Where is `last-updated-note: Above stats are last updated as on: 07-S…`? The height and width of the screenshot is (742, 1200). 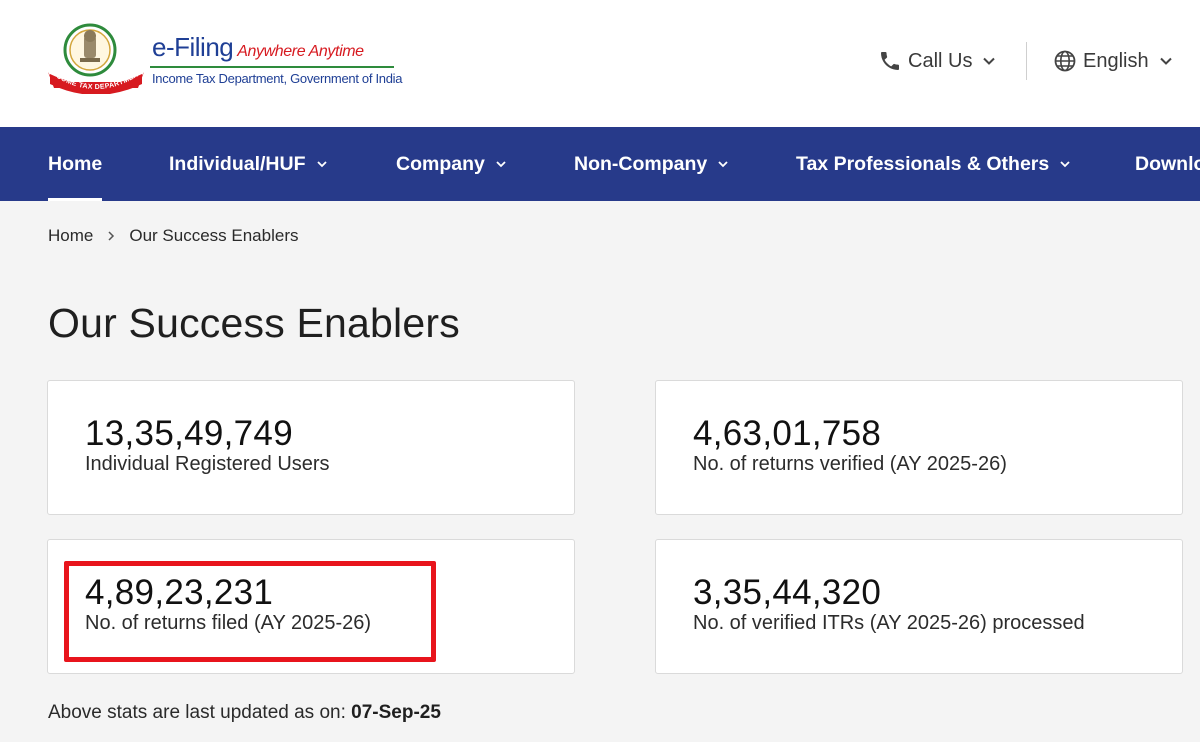 last-updated-note: Above stats are last updated as on: 07-S… is located at coordinates (244, 713).